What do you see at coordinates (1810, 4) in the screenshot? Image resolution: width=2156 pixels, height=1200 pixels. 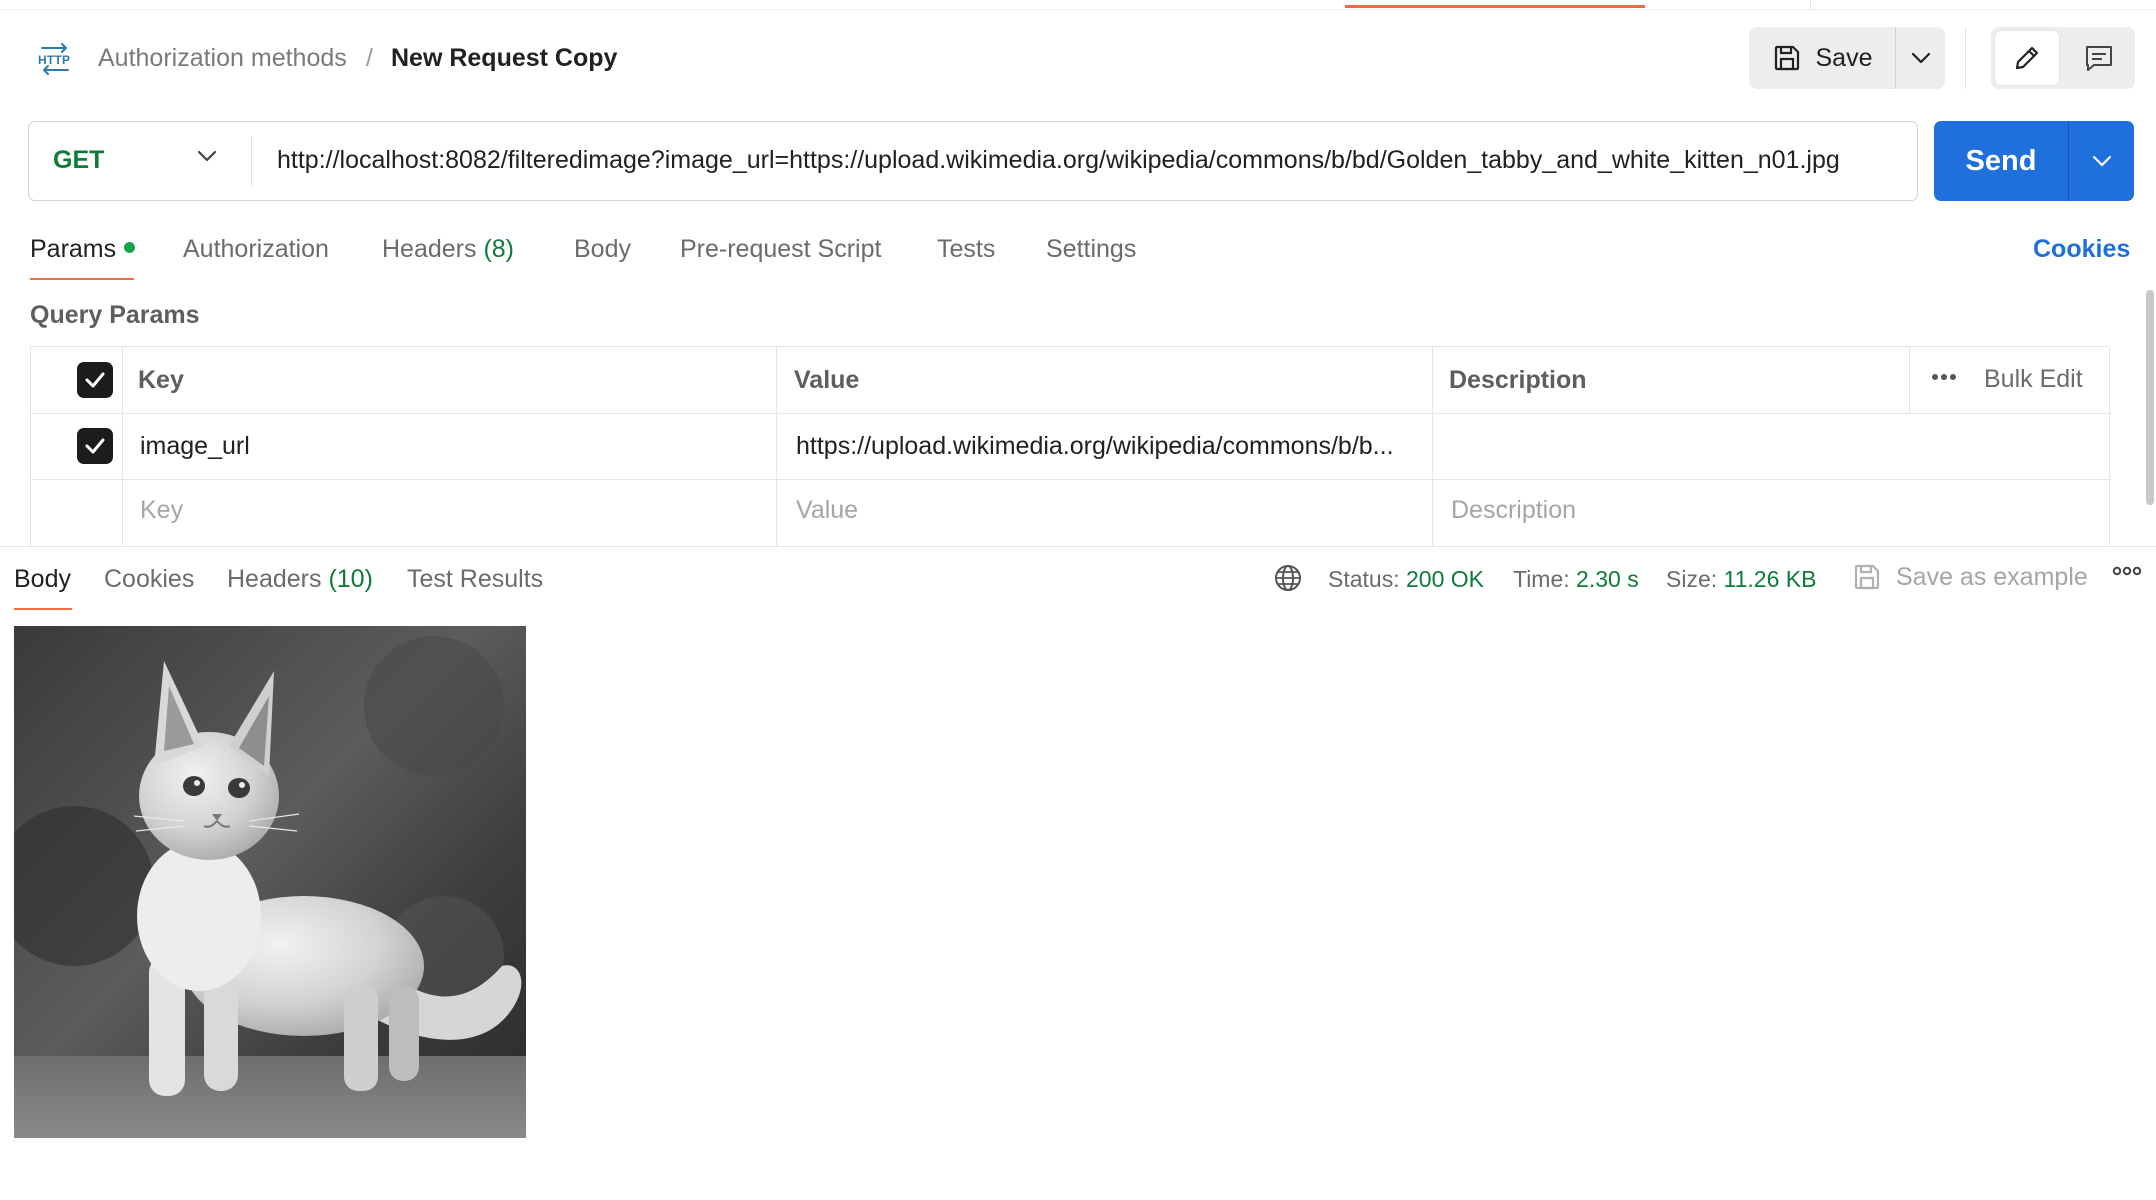 I see `tab-strip-divider` at bounding box center [1810, 4].